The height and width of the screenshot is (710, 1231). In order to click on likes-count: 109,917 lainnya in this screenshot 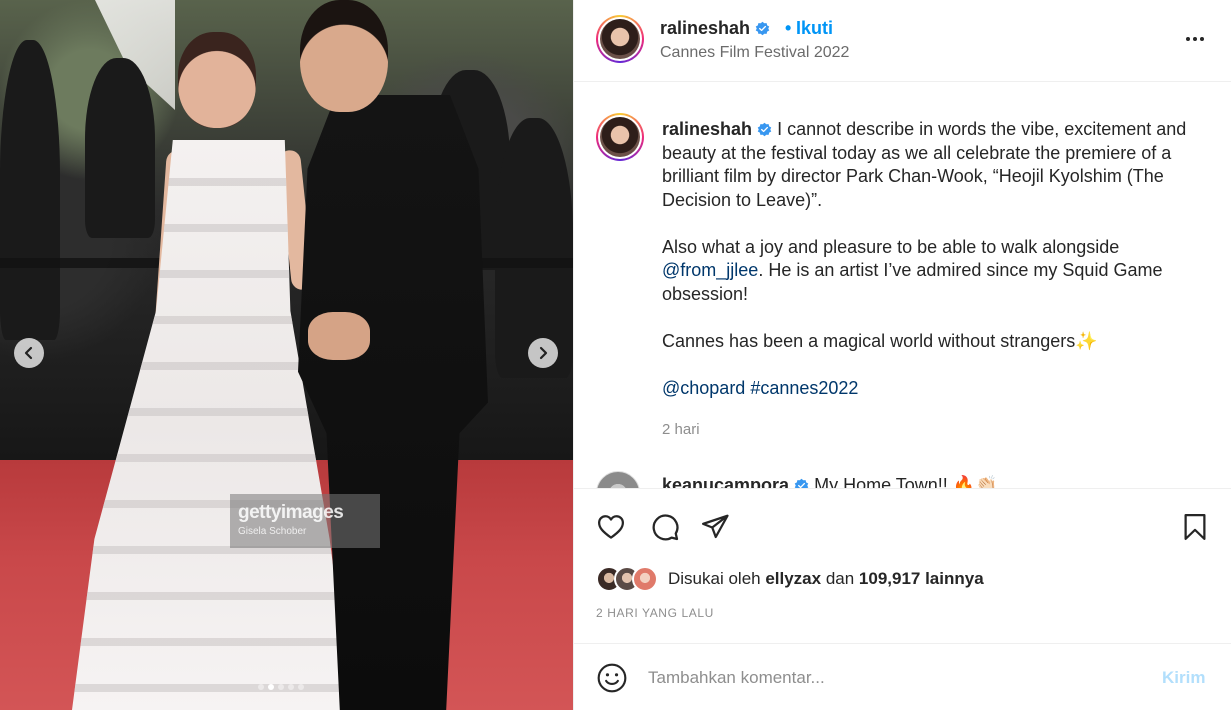, I will do `click(921, 578)`.